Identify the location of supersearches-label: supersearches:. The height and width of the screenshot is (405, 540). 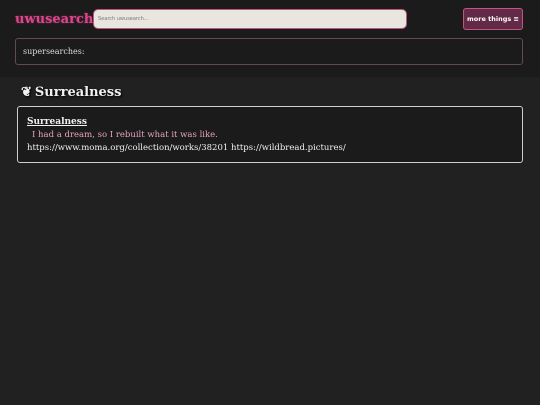
(54, 51).